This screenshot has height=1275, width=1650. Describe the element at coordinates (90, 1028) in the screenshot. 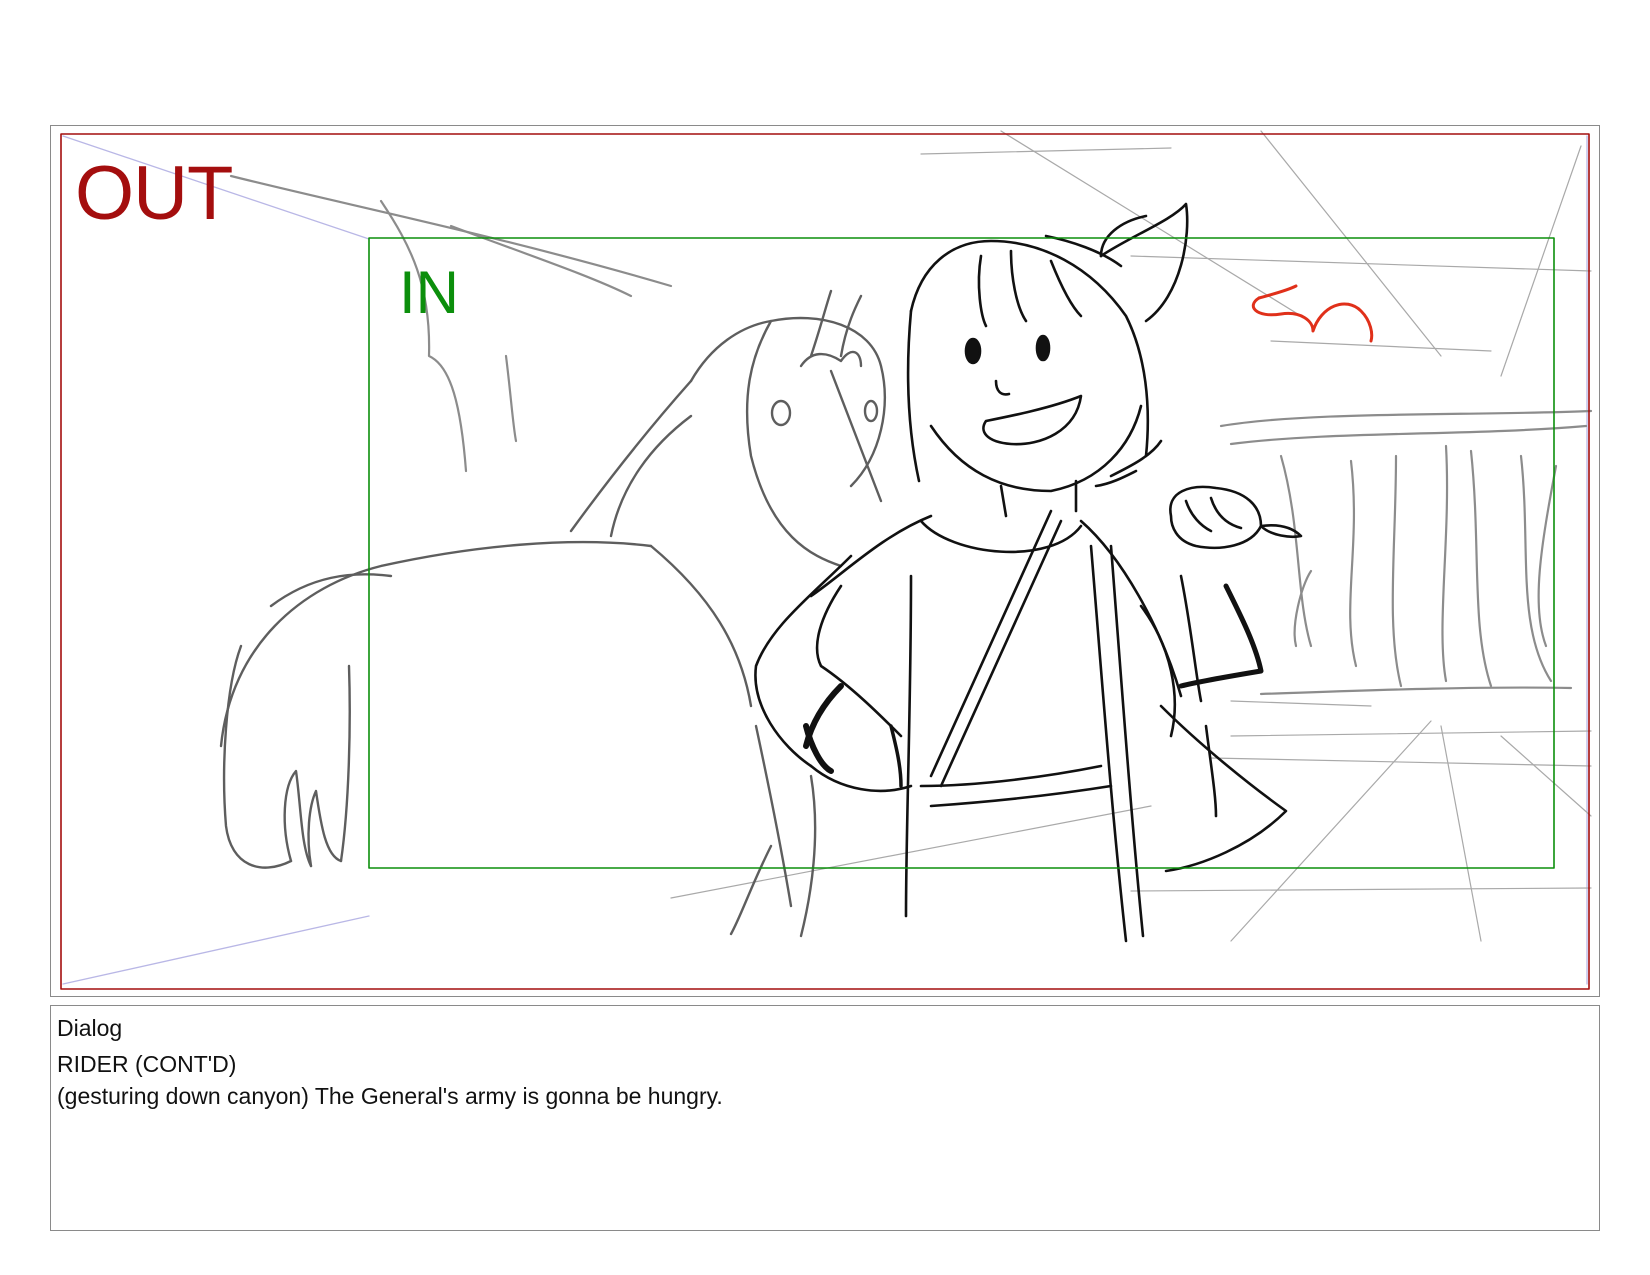

I see `dialog-title: Dialog` at that location.